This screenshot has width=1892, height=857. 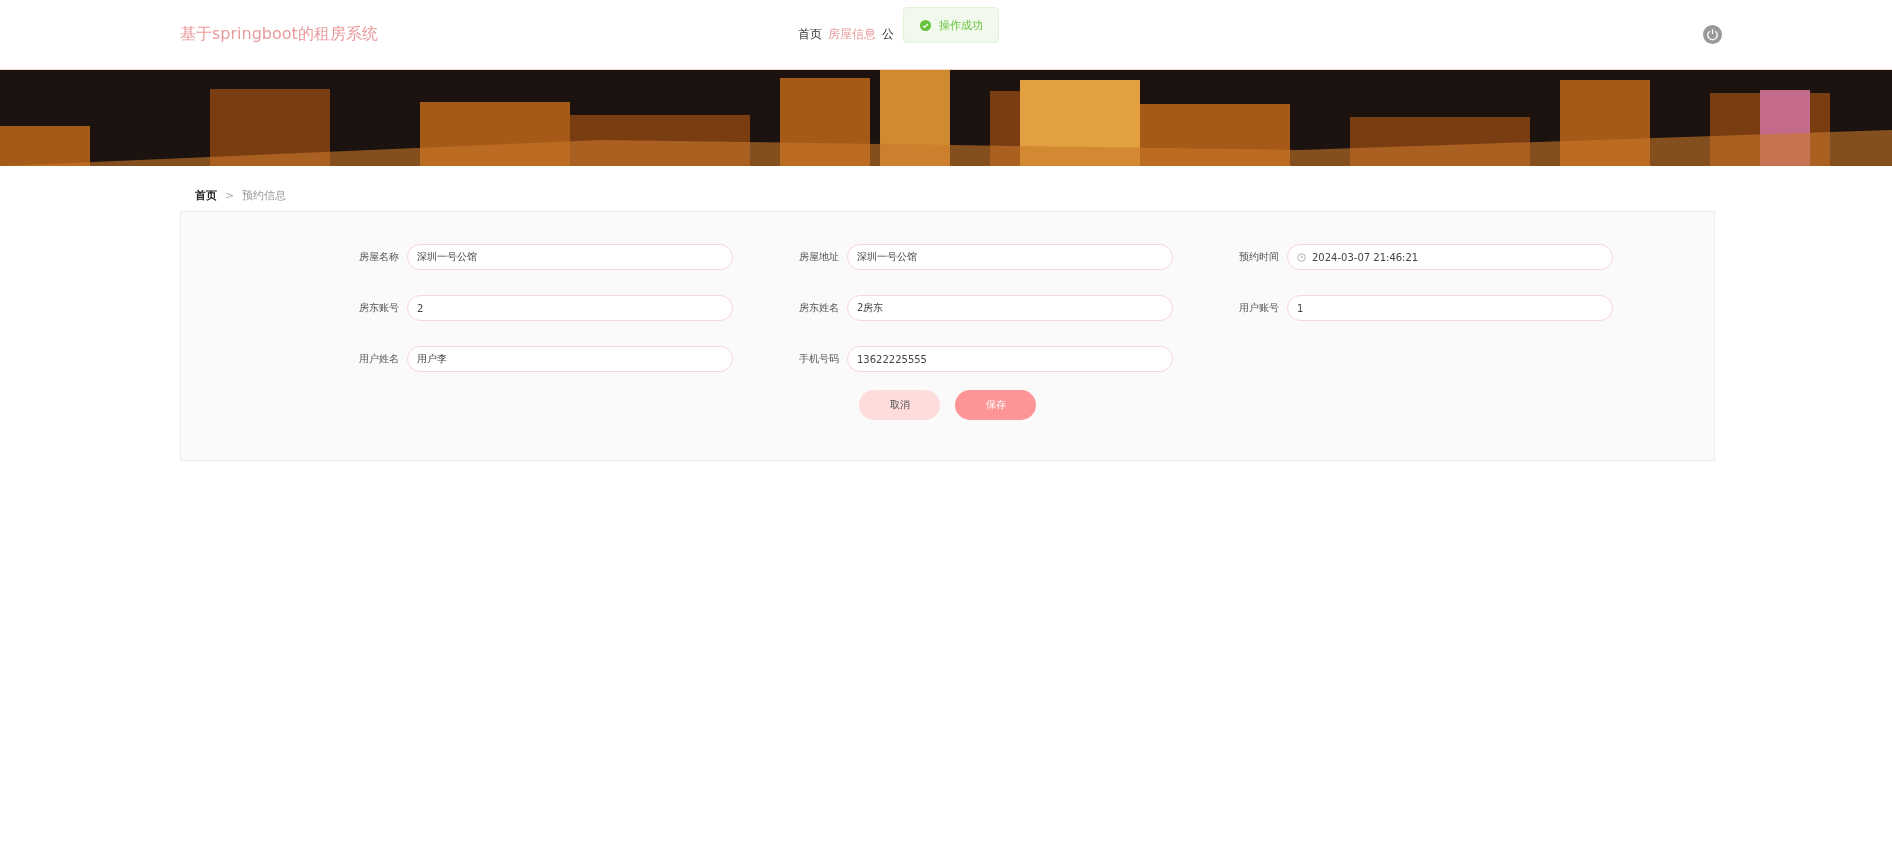 I want to click on field-label: 房屋地址, so click(x=818, y=257).